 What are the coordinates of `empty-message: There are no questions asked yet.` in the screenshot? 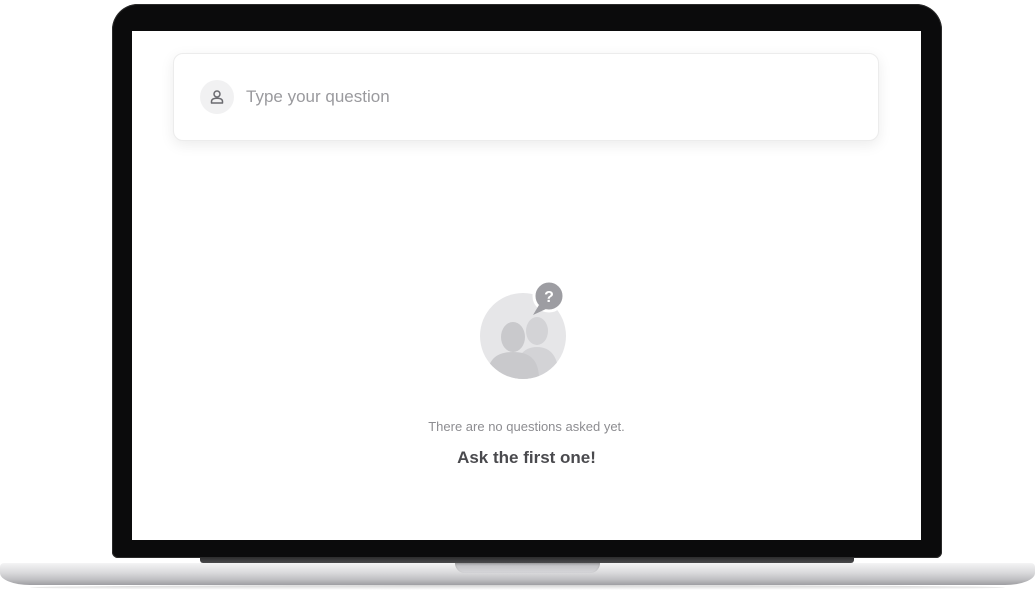 It's located at (526, 426).